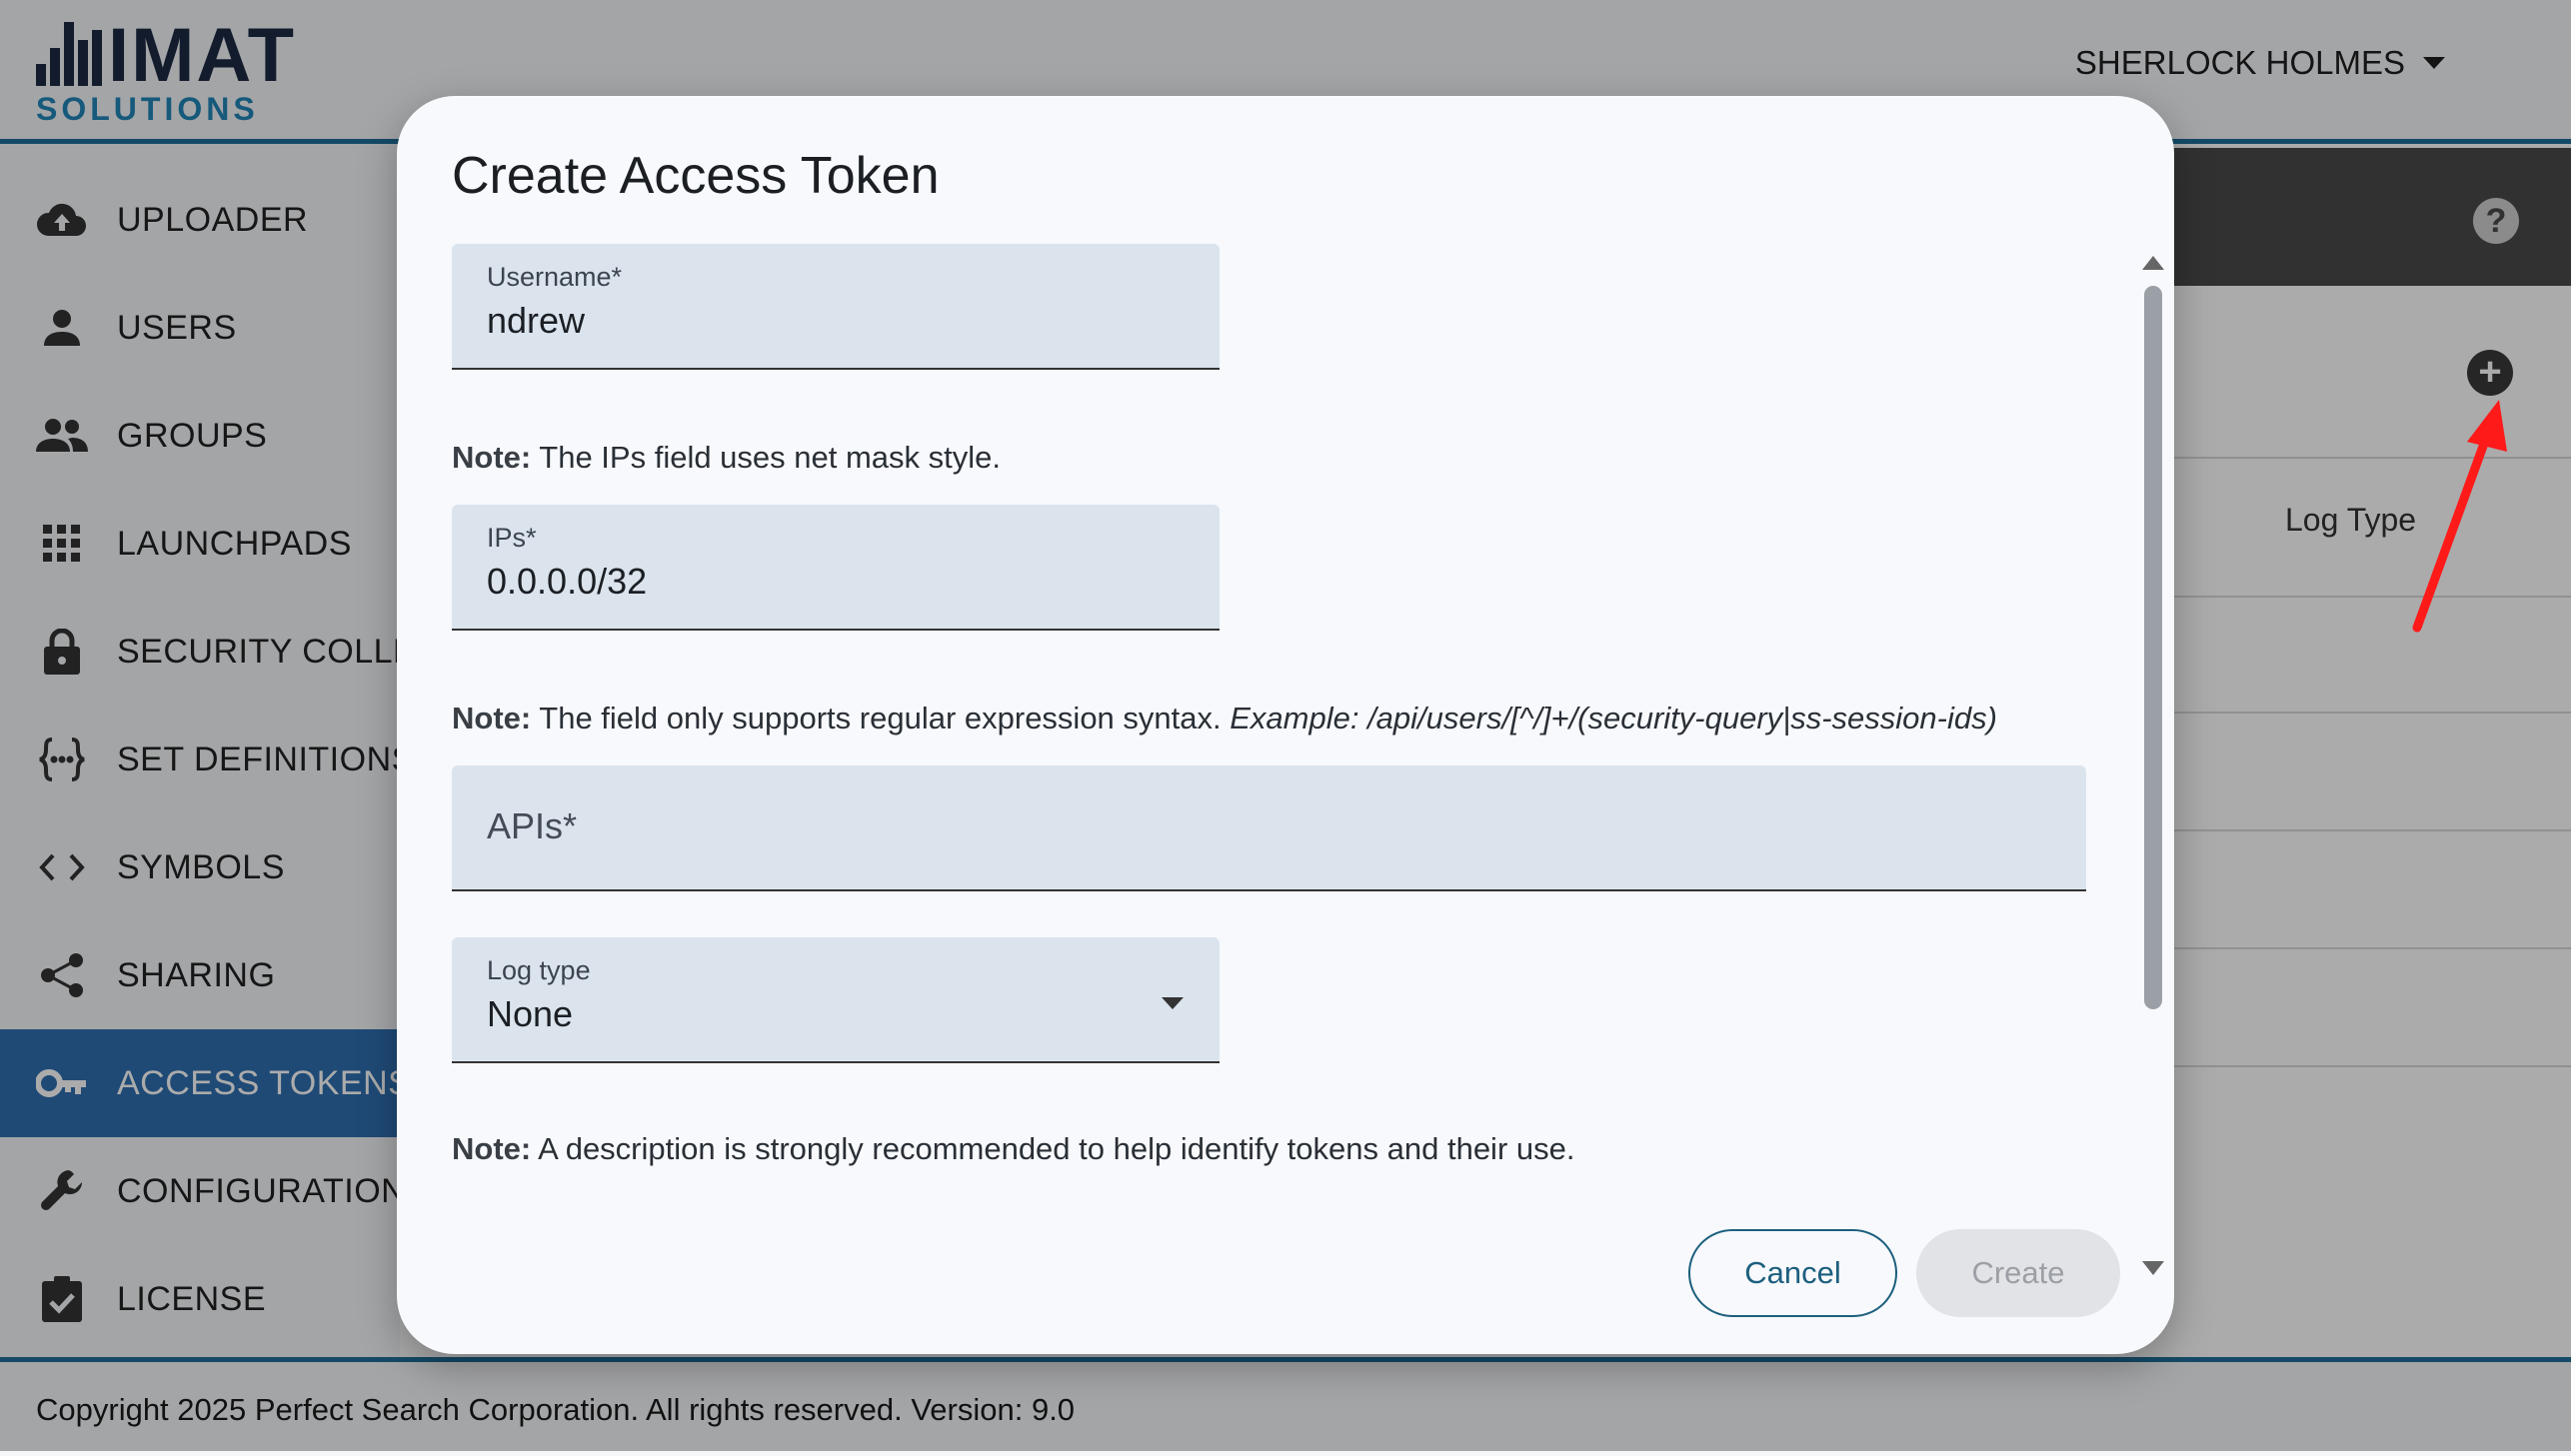 Image resolution: width=2571 pixels, height=1456 pixels. Describe the element at coordinates (836, 1000) in the screenshot. I see `log-type-select: Log type None` at that location.